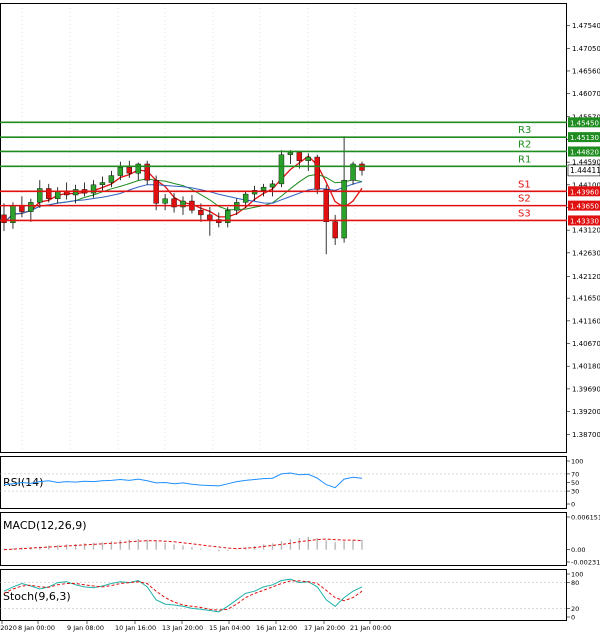 The image size is (600, 635). Describe the element at coordinates (584, 123) in the screenshot. I see `level-price-label: 1.45450` at that location.